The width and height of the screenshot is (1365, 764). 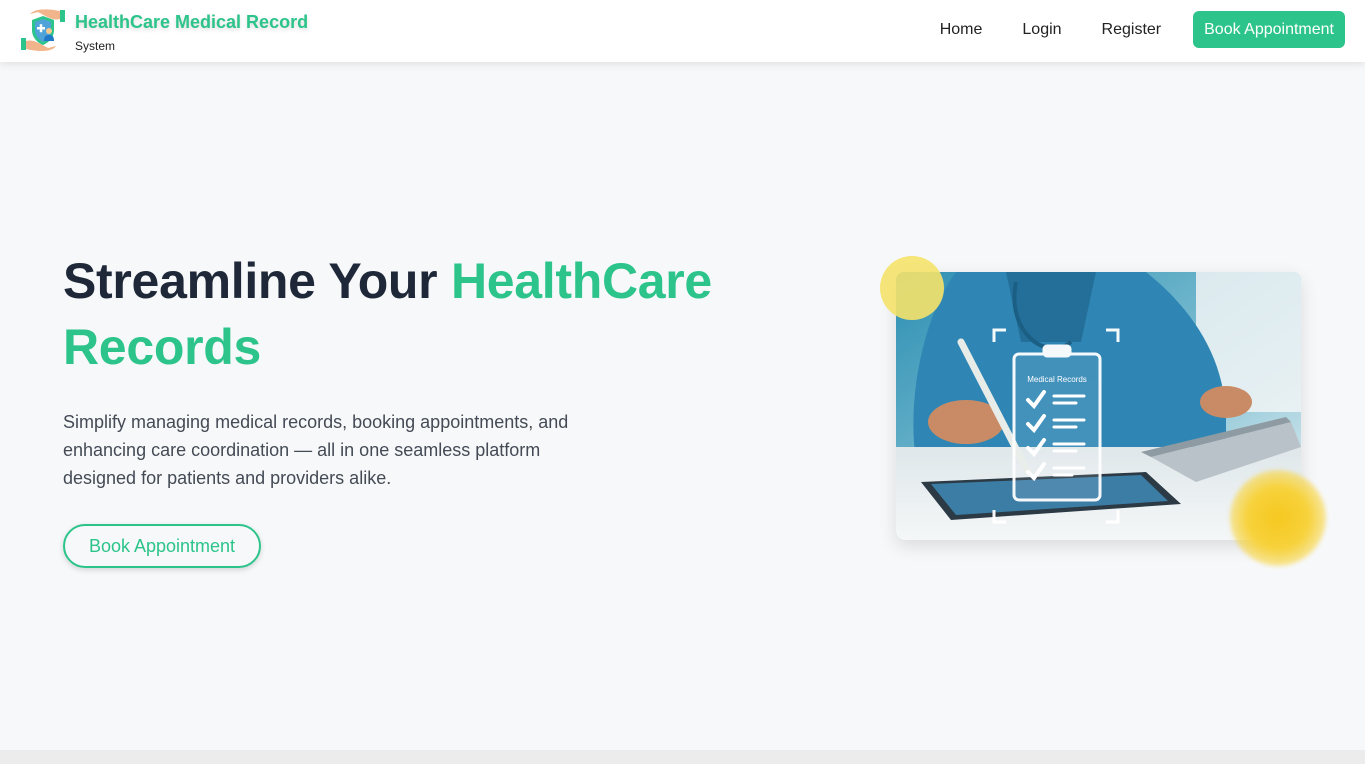 What do you see at coordinates (443, 314) in the screenshot?
I see `hero-title: Streamline Your HealthCare Records` at bounding box center [443, 314].